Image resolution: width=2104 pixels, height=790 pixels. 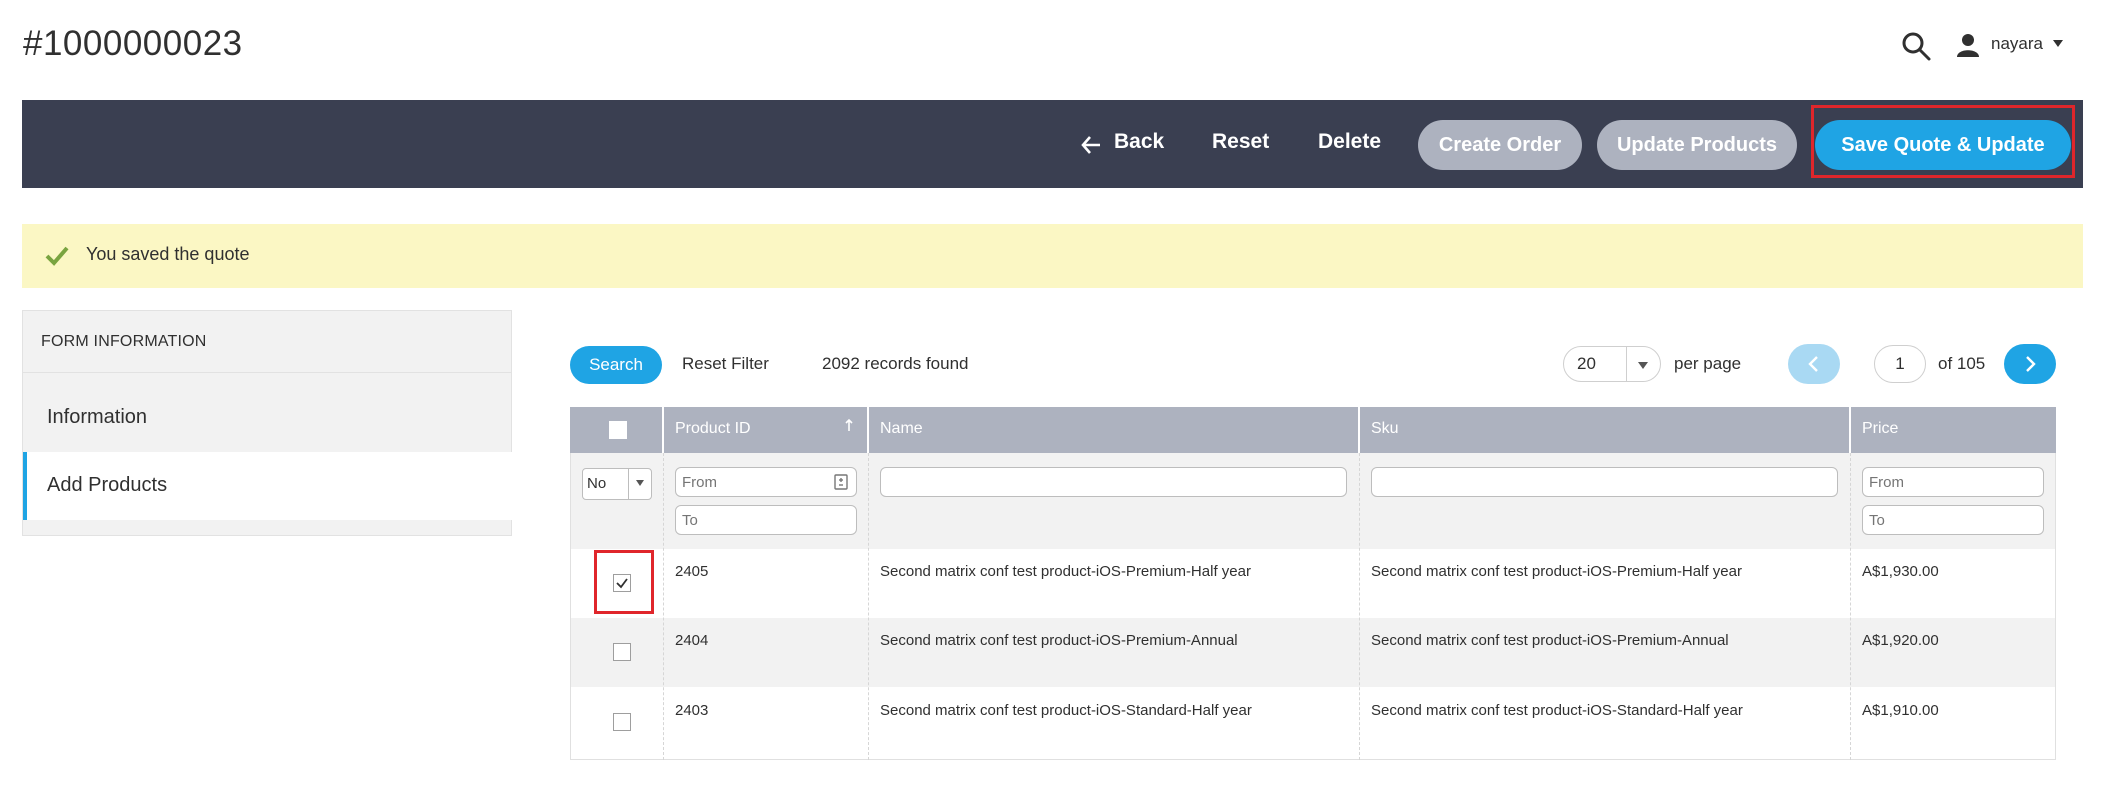 What do you see at coordinates (766, 482) in the screenshot?
I see `product-id-from-input` at bounding box center [766, 482].